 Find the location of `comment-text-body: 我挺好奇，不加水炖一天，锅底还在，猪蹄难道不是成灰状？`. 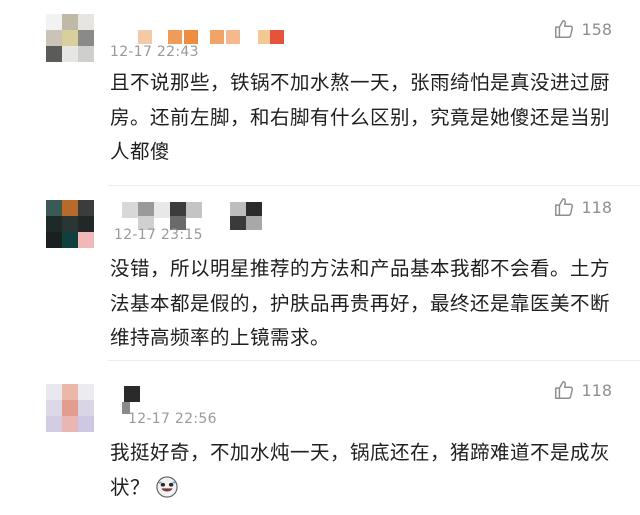

comment-text-body: 我挺好奇，不加水炖一天，锅底还在，猪蹄难道不是成灰状？ is located at coordinates (360, 470).